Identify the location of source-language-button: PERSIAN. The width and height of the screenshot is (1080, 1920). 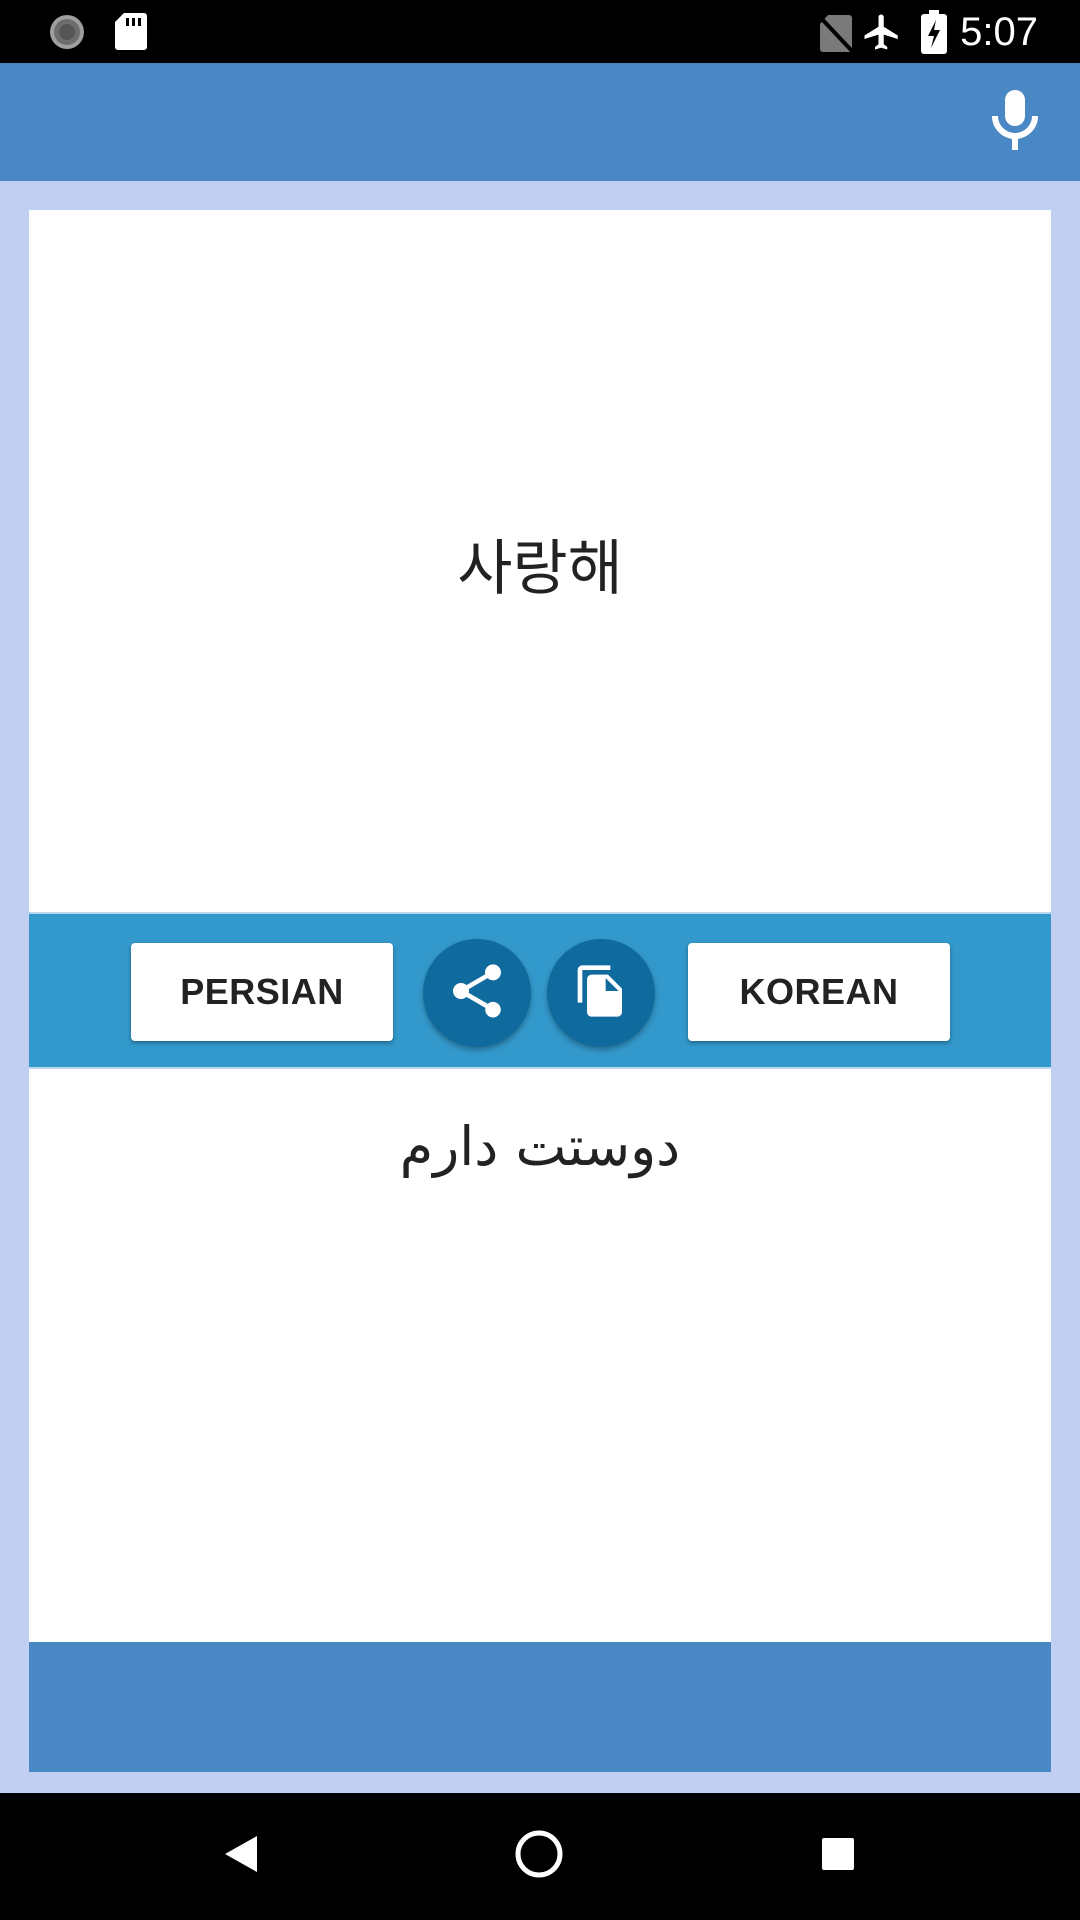
(262, 992).